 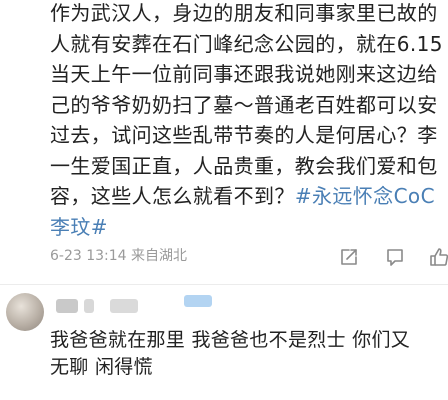 I want to click on post-text-line: 当天上午一位前同事还跟我说她刚来这边给, so click(x=244, y=74).